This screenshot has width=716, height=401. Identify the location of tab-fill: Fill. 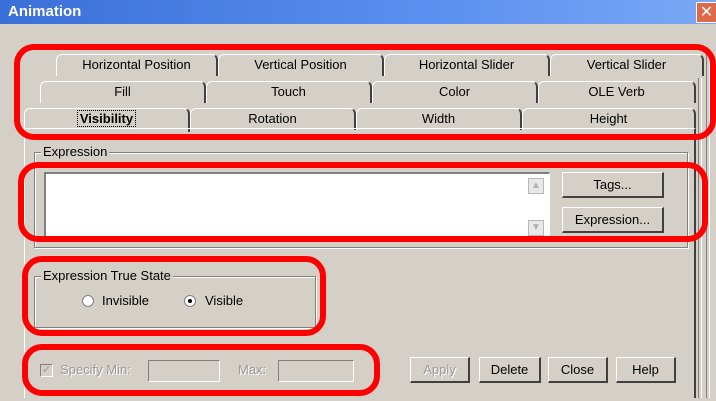
(123, 92).